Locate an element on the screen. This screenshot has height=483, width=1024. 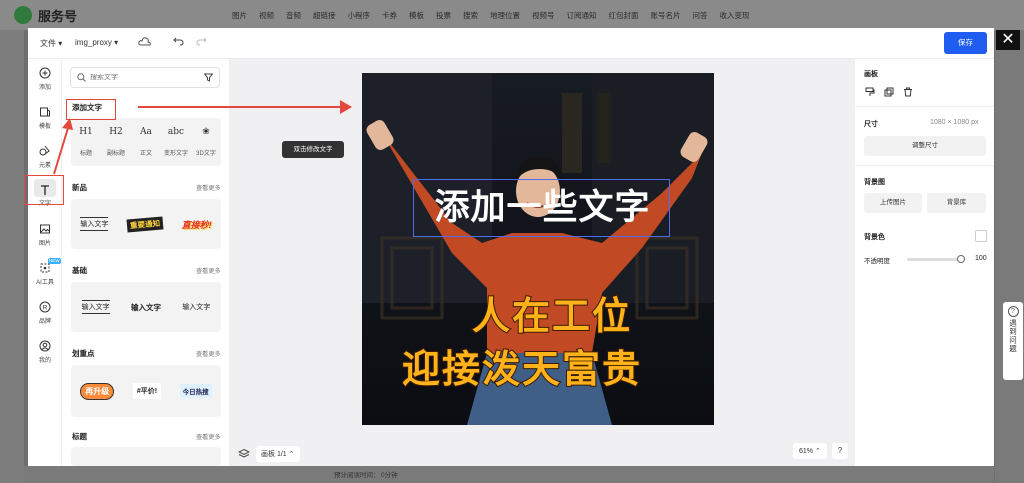
rail-item-mine: 我的 is located at coordinates (45, 352).